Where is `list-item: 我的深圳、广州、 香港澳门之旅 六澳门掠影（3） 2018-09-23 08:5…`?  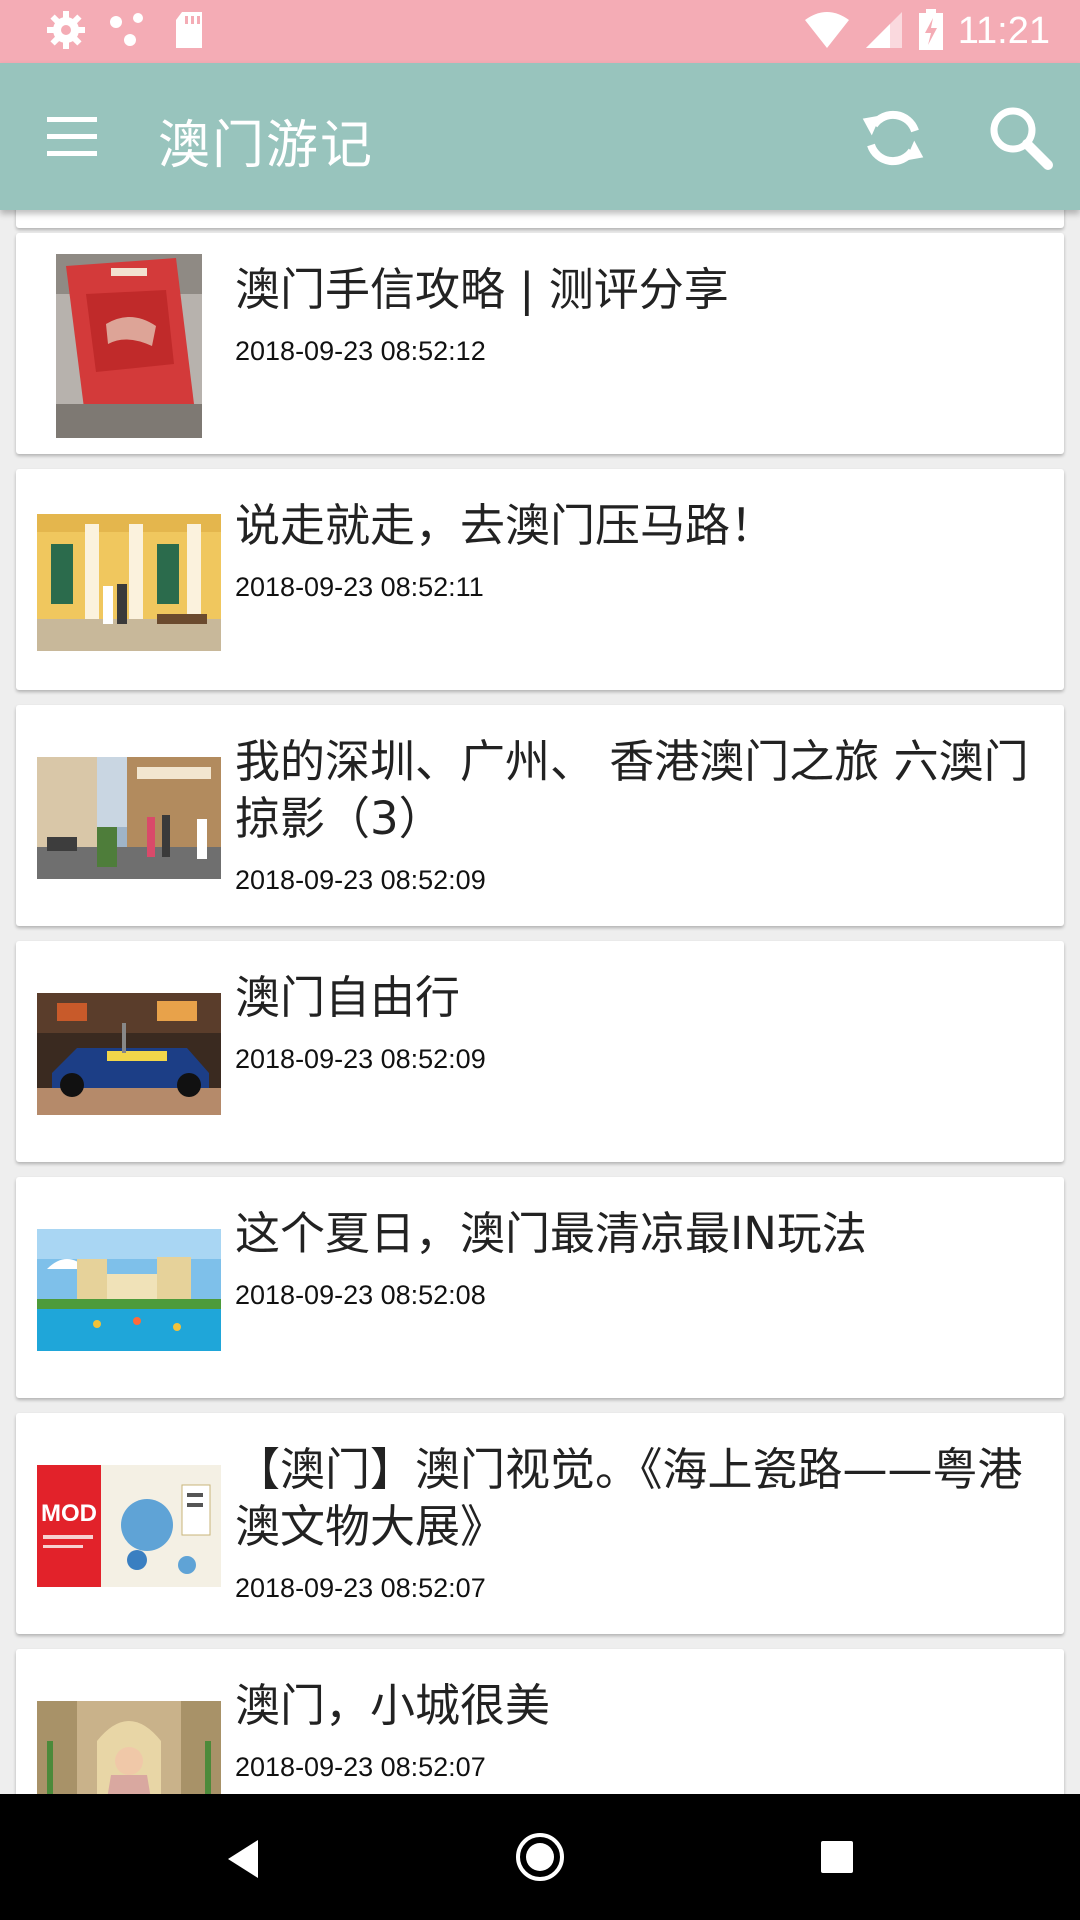 list-item: 我的深圳、广州、 香港澳门之旅 六澳门掠影（3） 2018-09-23 08:5… is located at coordinates (540, 815).